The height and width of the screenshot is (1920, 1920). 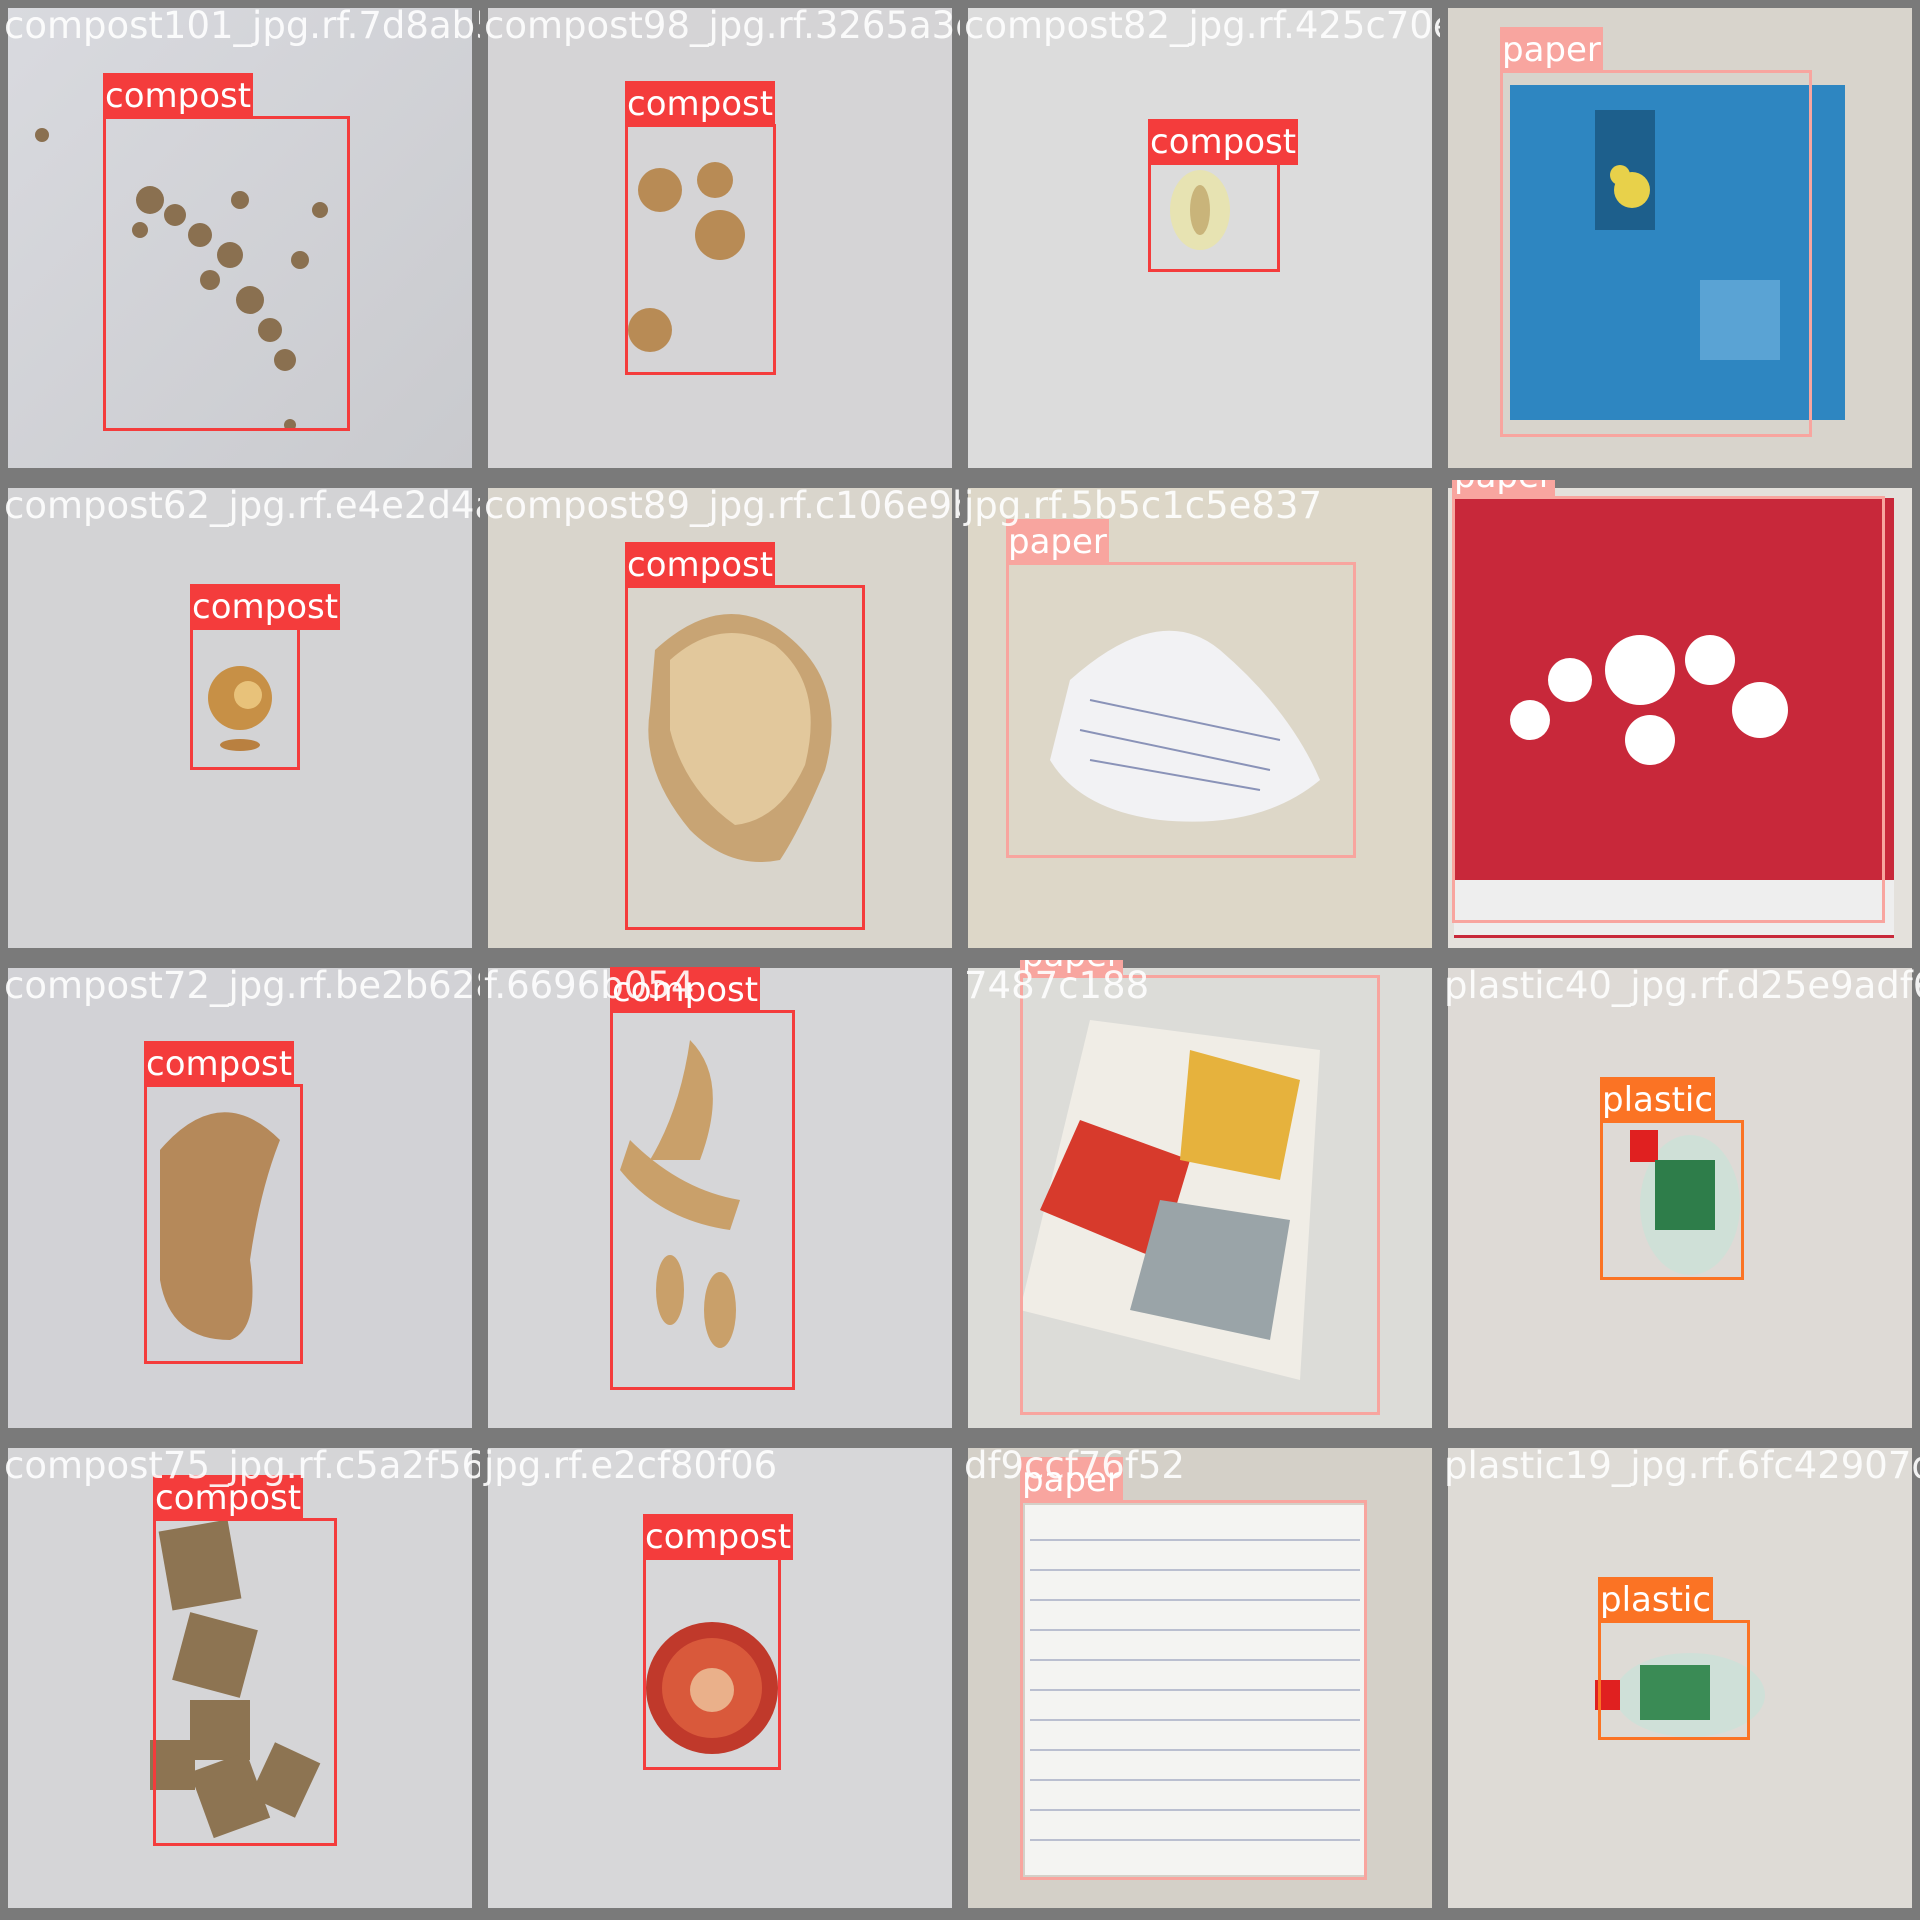 I want to click on mosaic-tile-13: compost75_jpg.rf.c5a2f5611 compost, so click(x=240, y=1680).